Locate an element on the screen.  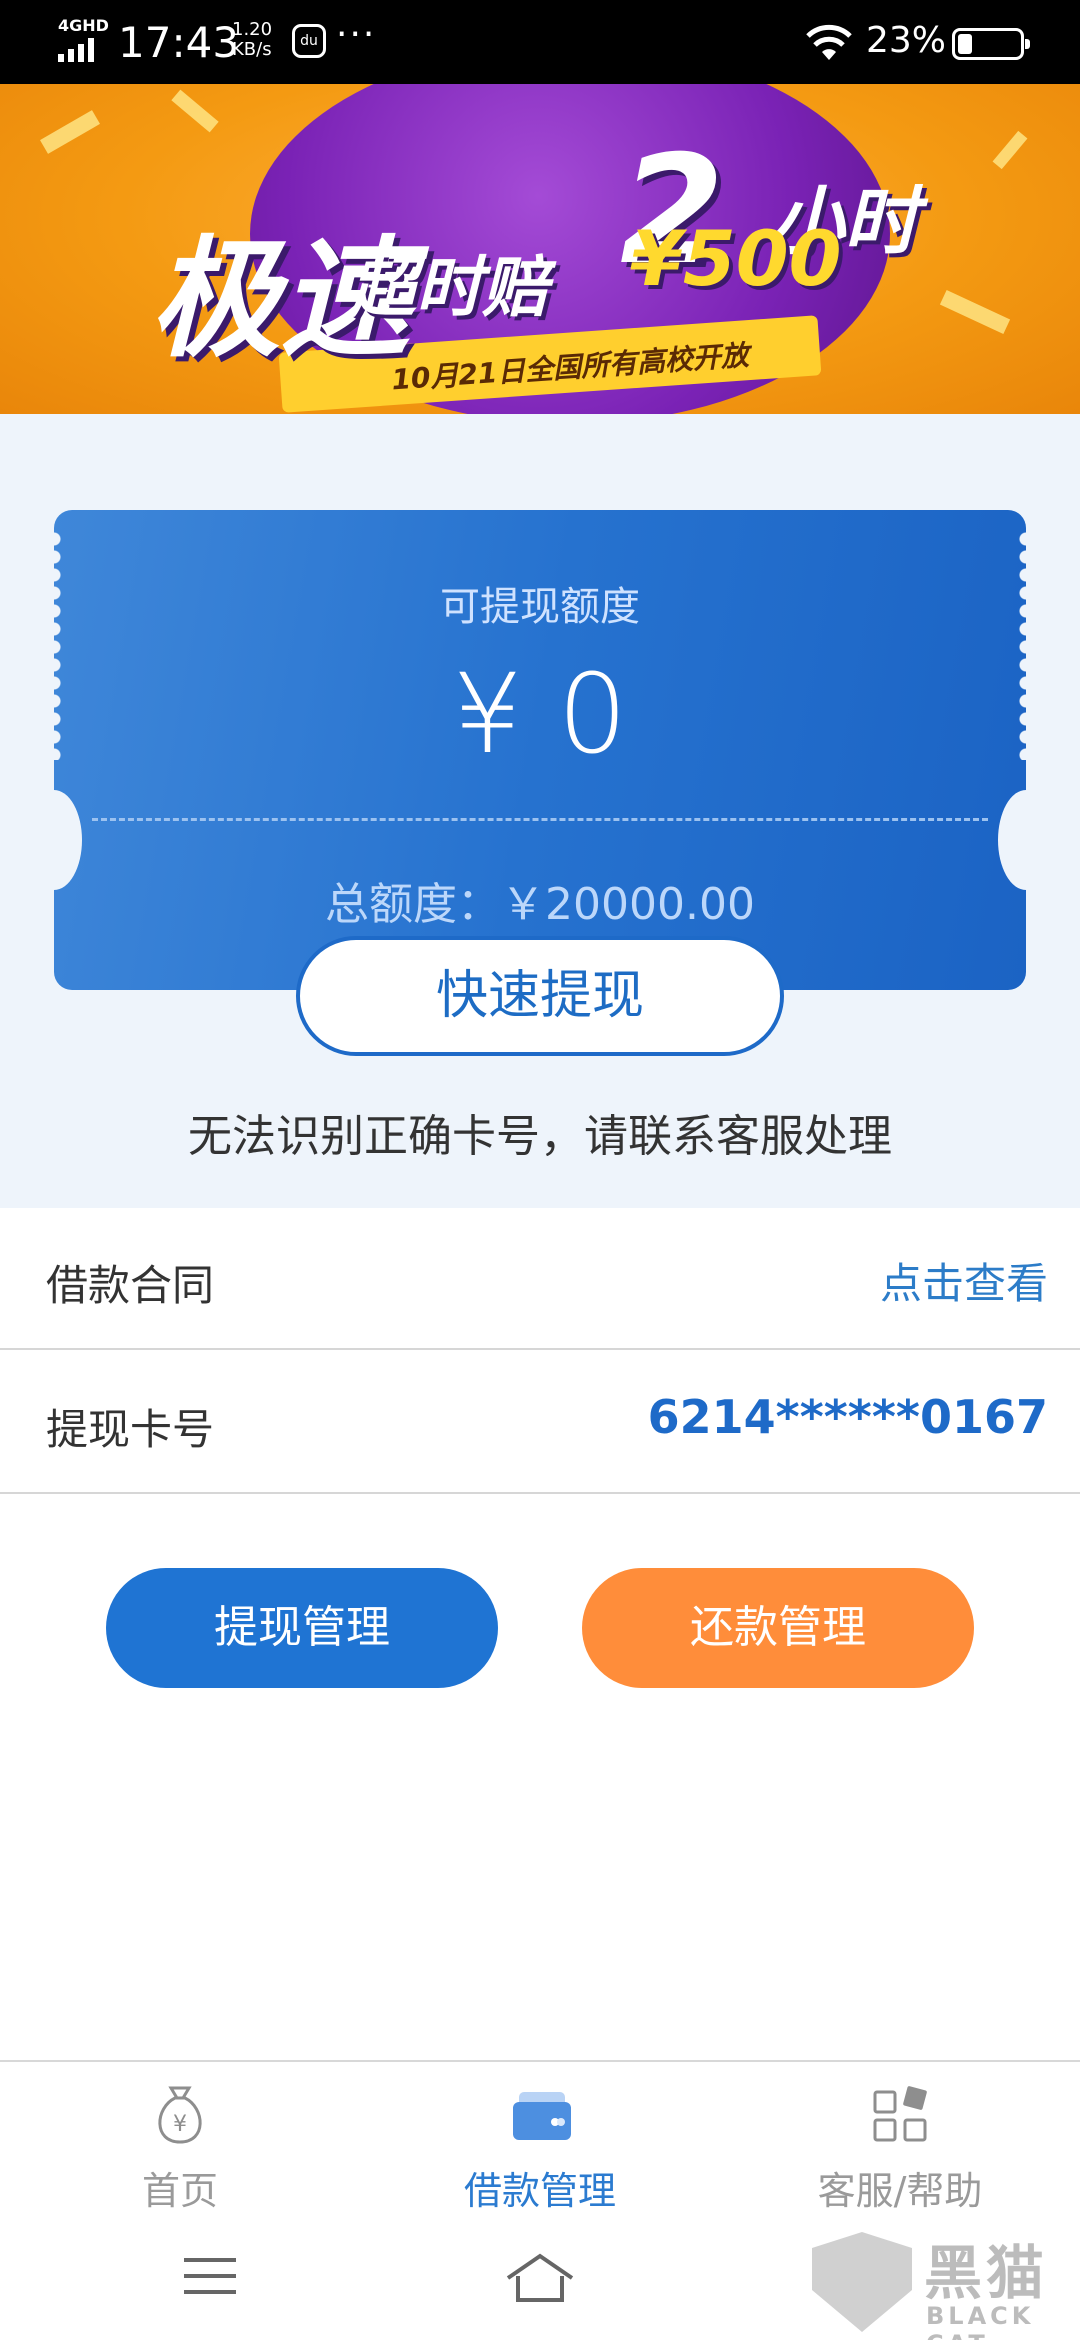
money-bag-icon: ¥ is located at coordinates (180, 2115).